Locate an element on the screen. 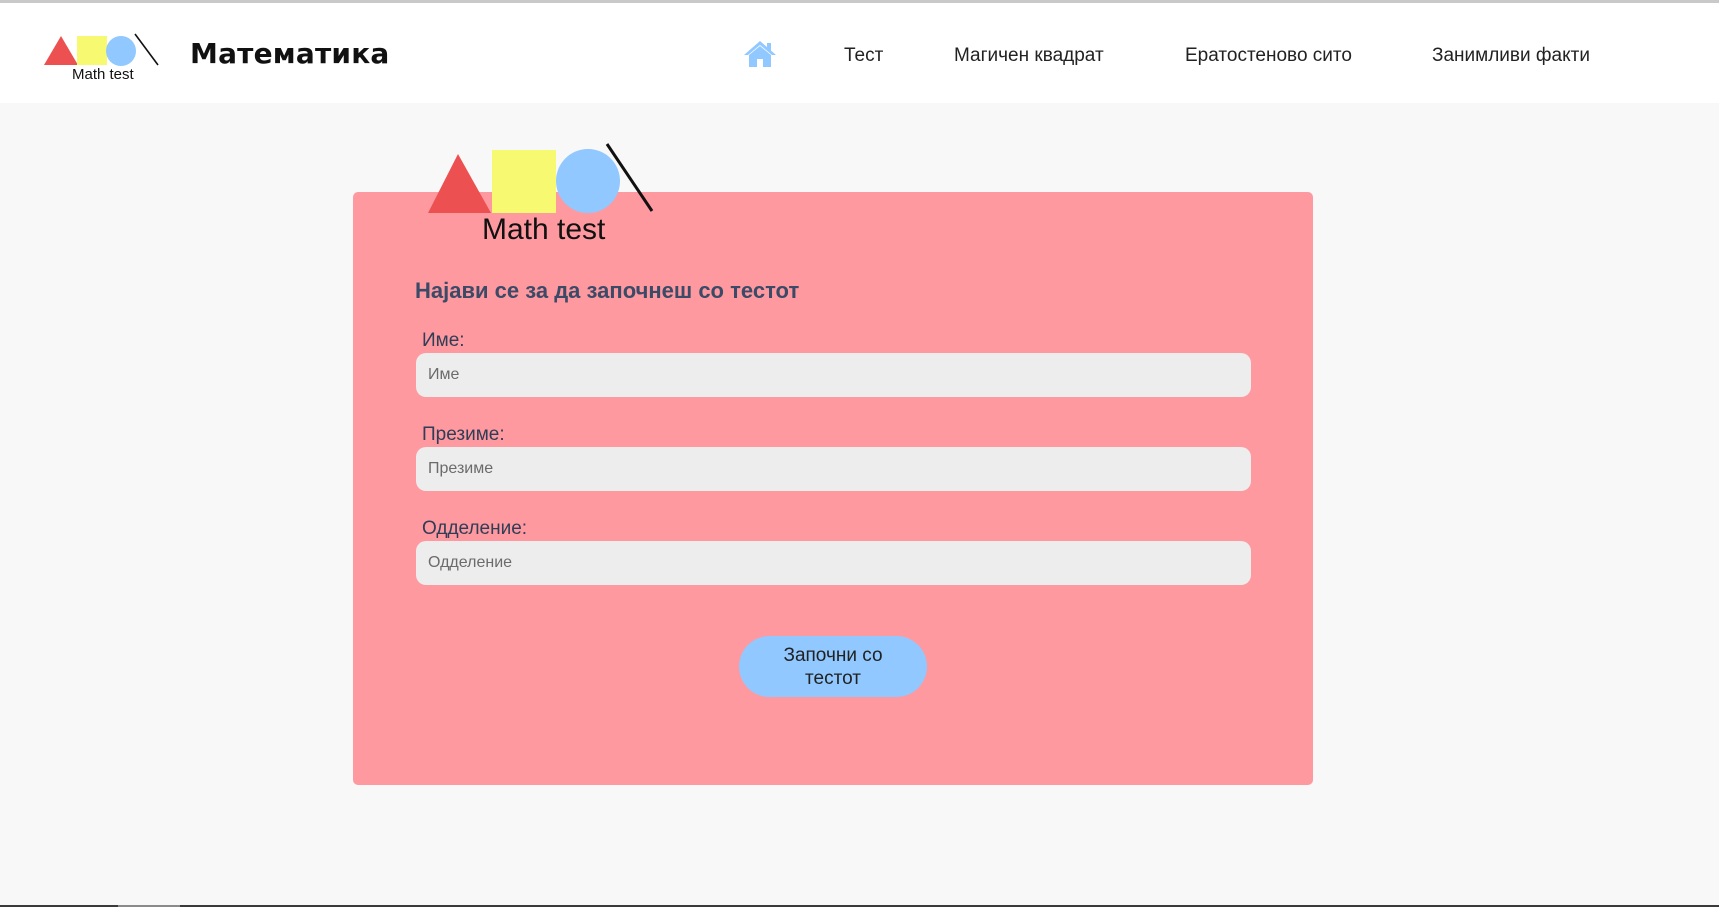 The height and width of the screenshot is (907, 1719). card-logo-square is located at coordinates (524, 181).